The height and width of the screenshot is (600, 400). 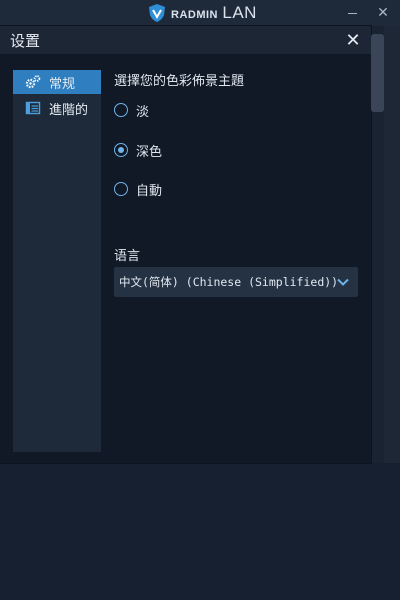 I want to click on brand-name-radmin: RADMIN, so click(x=194, y=15).